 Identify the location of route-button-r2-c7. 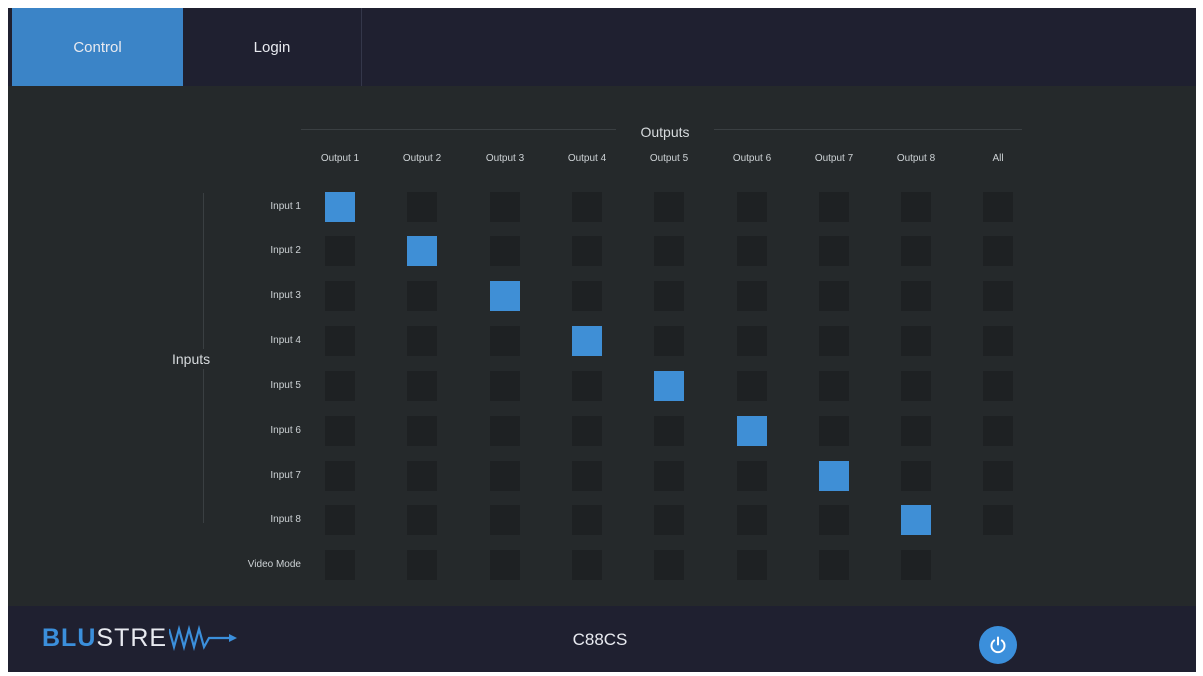
(834, 251).